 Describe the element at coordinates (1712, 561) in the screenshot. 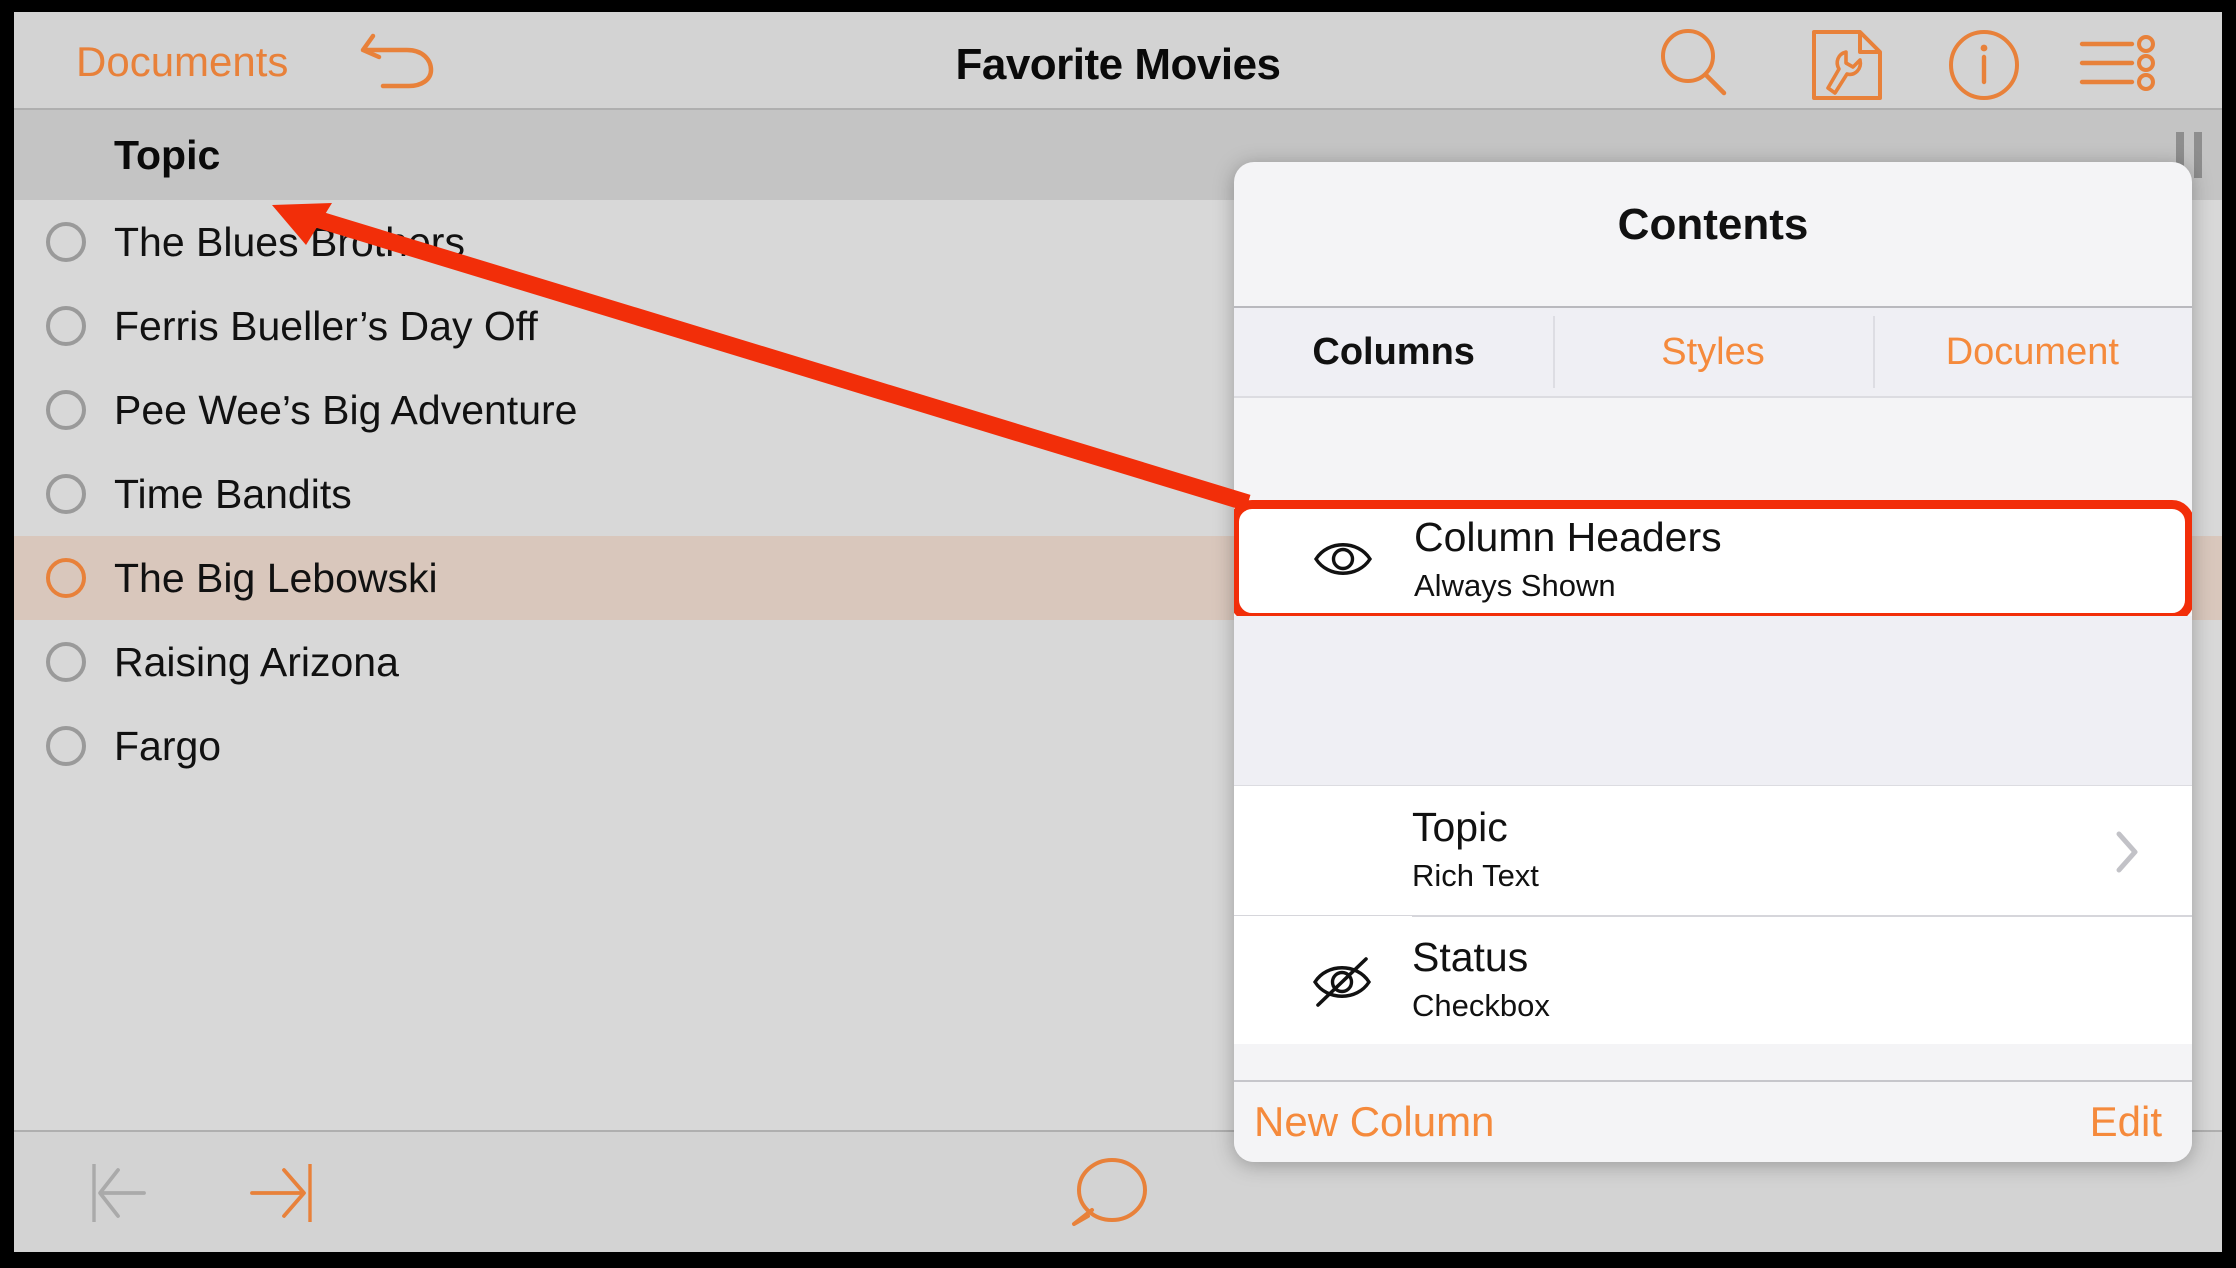

I see `column-headers-row: Column Headers Always Shown` at that location.